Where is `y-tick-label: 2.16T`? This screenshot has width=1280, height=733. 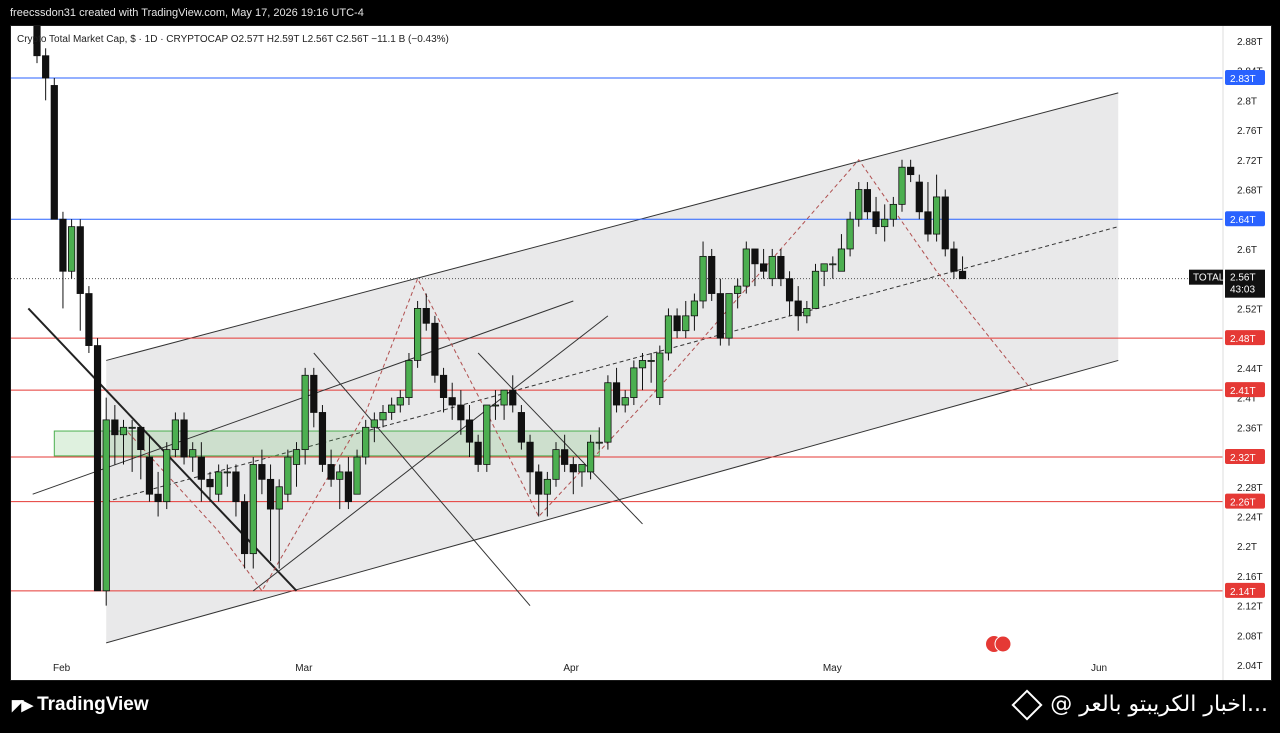
y-tick-label: 2.16T is located at coordinates (1250, 577).